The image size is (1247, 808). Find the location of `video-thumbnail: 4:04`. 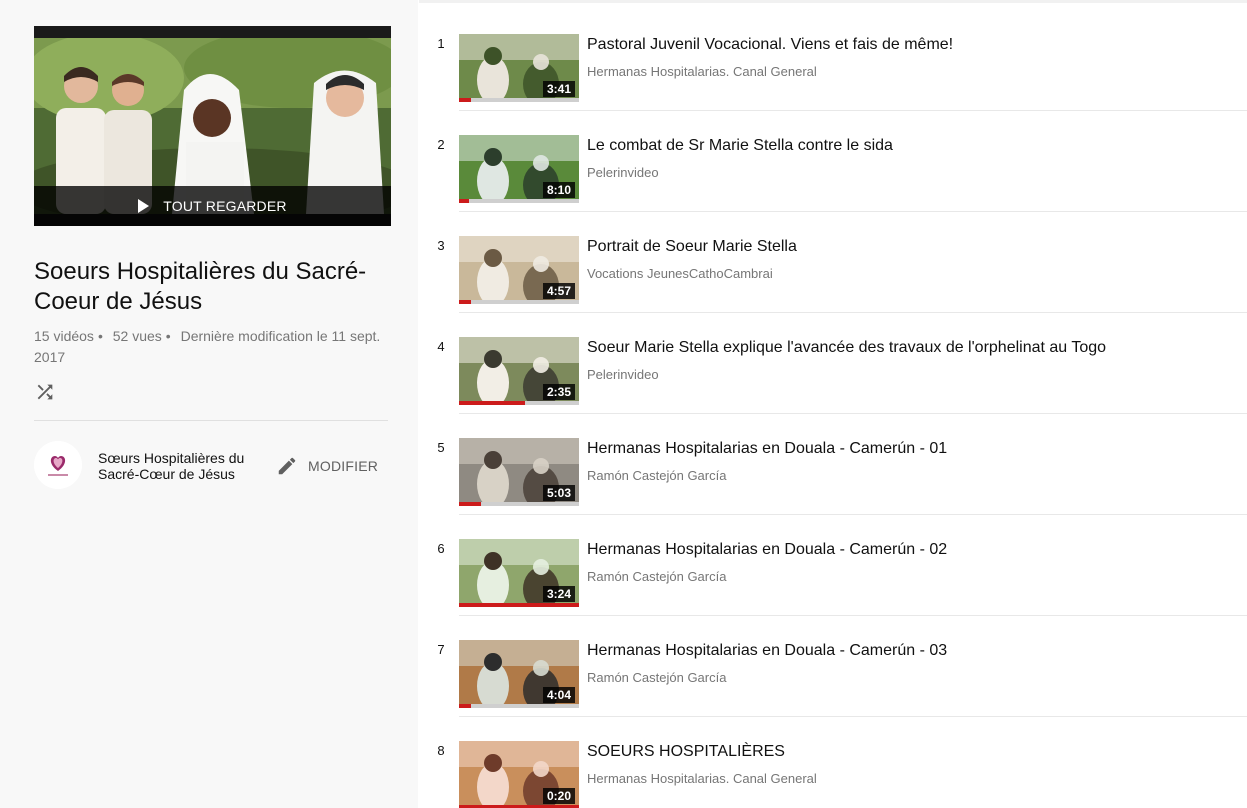

video-thumbnail: 4:04 is located at coordinates (519, 674).